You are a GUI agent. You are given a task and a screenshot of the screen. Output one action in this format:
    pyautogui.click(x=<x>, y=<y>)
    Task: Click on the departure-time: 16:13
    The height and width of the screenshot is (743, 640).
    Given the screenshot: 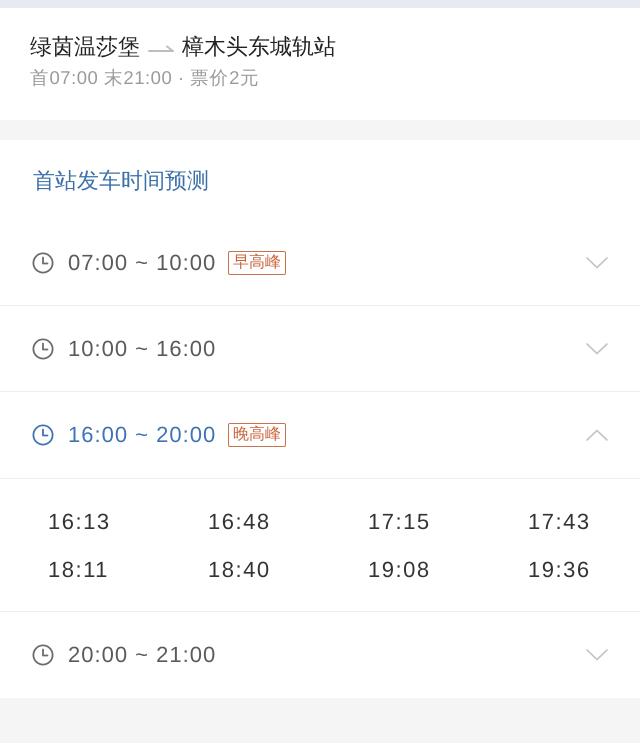 What is the action you would take?
    pyautogui.click(x=79, y=522)
    